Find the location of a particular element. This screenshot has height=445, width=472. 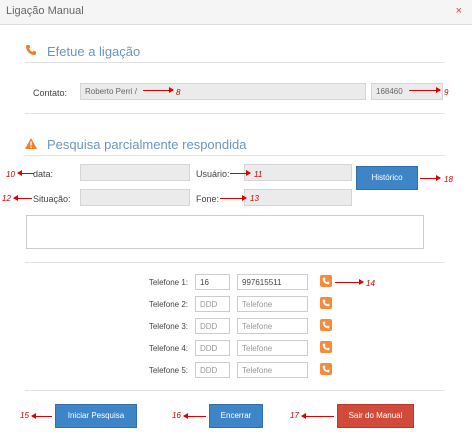

usuario-label: Usuário: is located at coordinates (213, 174).